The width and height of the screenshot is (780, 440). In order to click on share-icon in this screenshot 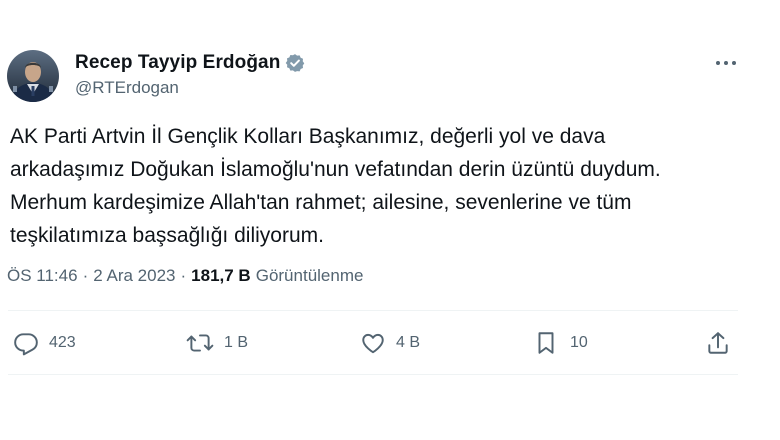, I will do `click(718, 343)`.